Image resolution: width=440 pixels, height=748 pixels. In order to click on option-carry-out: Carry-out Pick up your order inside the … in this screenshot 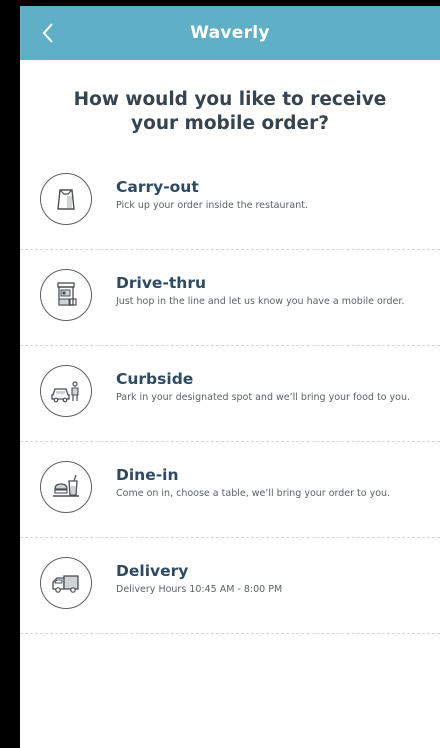, I will do `click(230, 202)`.